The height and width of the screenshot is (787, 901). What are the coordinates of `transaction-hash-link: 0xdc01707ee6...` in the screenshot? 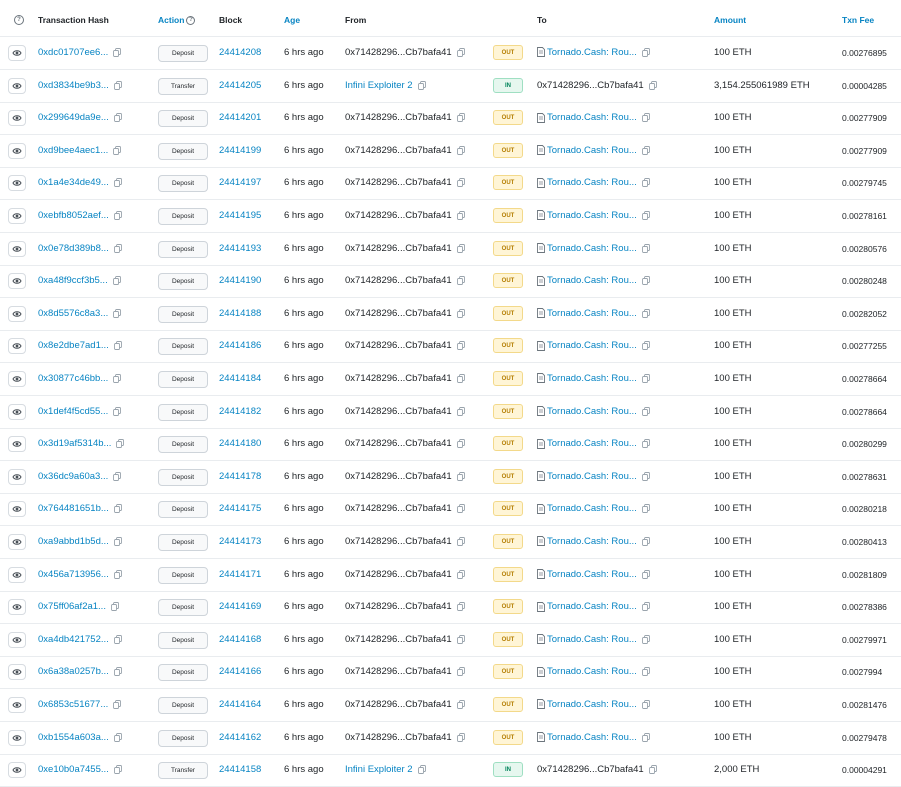 It's located at (73, 52).